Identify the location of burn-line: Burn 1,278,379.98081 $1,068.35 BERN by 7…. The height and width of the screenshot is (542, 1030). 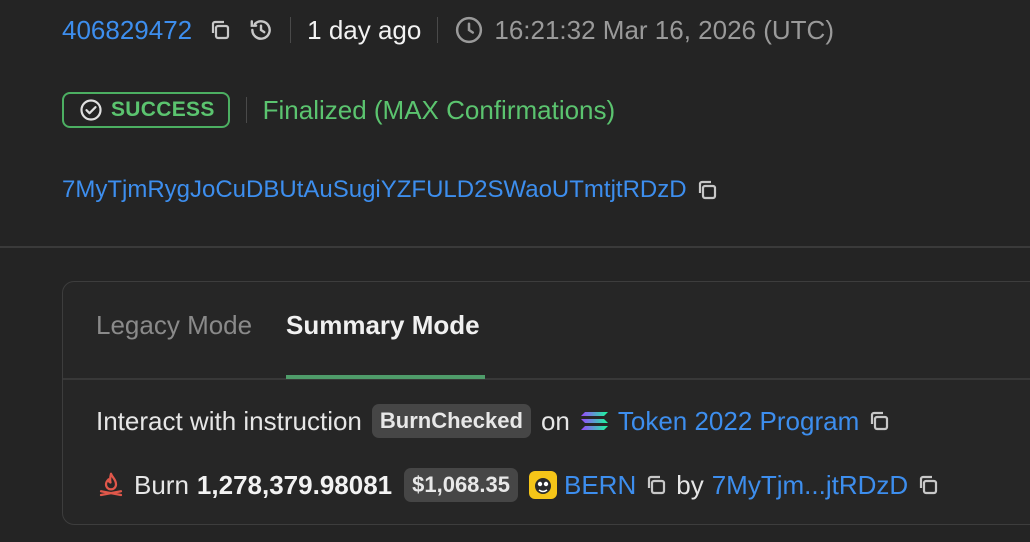
(518, 485).